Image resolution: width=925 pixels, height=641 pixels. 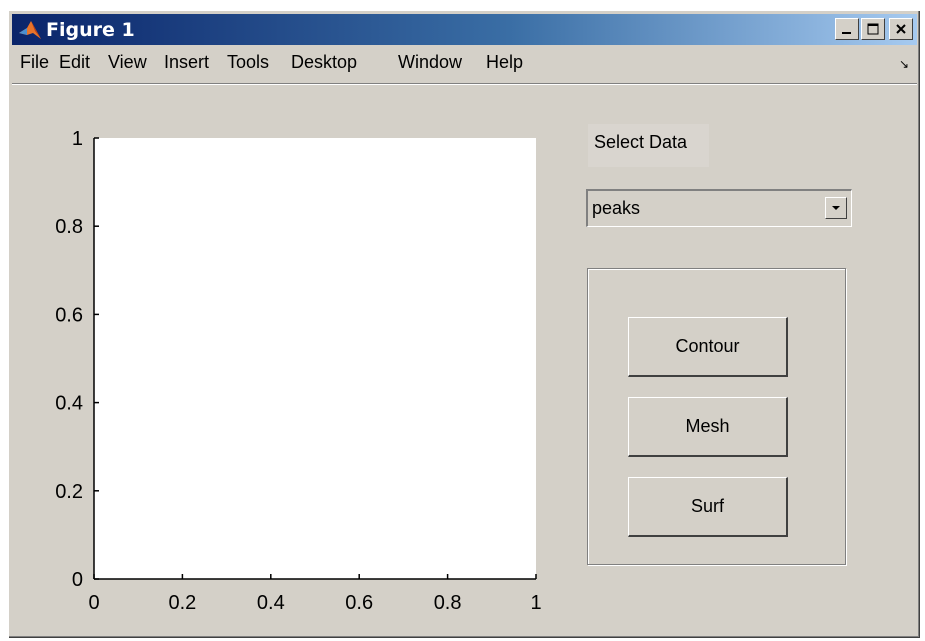 What do you see at coordinates (315, 594) in the screenshot?
I see `x-ticks: 0 0.2 0.4 0.6 0.8 1` at bounding box center [315, 594].